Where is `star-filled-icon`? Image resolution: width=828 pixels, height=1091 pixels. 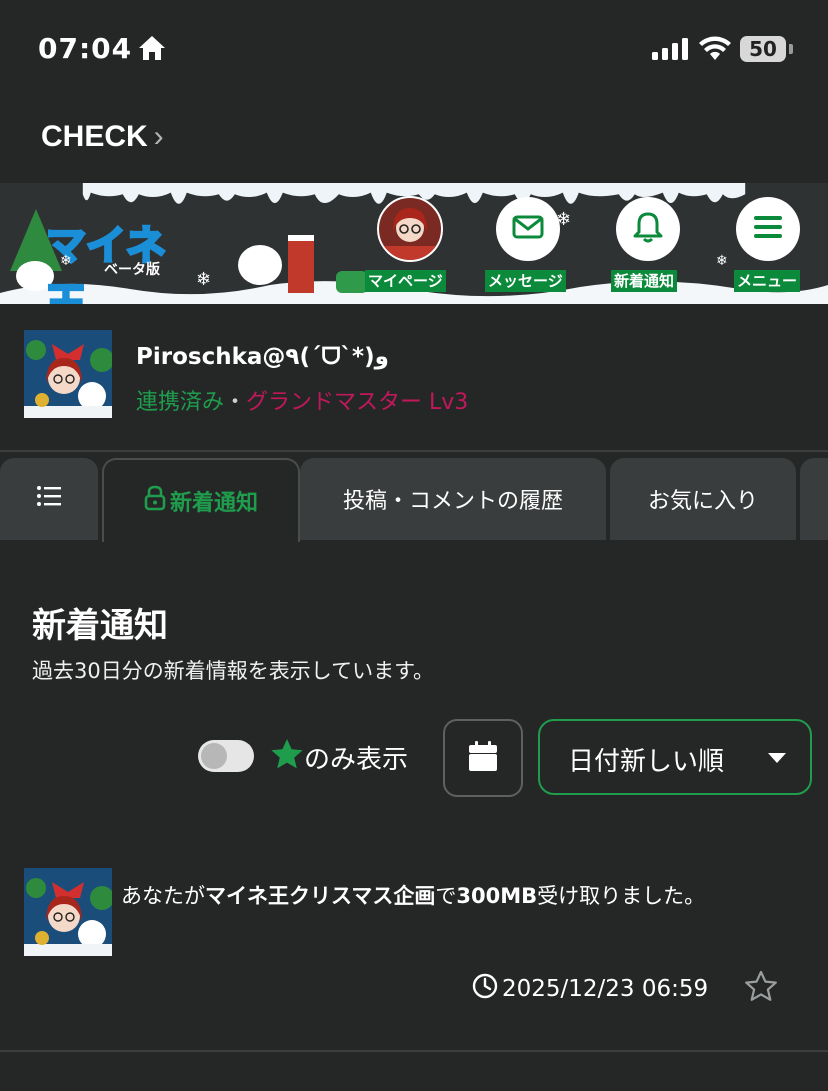
star-filled-icon is located at coordinates (287, 757).